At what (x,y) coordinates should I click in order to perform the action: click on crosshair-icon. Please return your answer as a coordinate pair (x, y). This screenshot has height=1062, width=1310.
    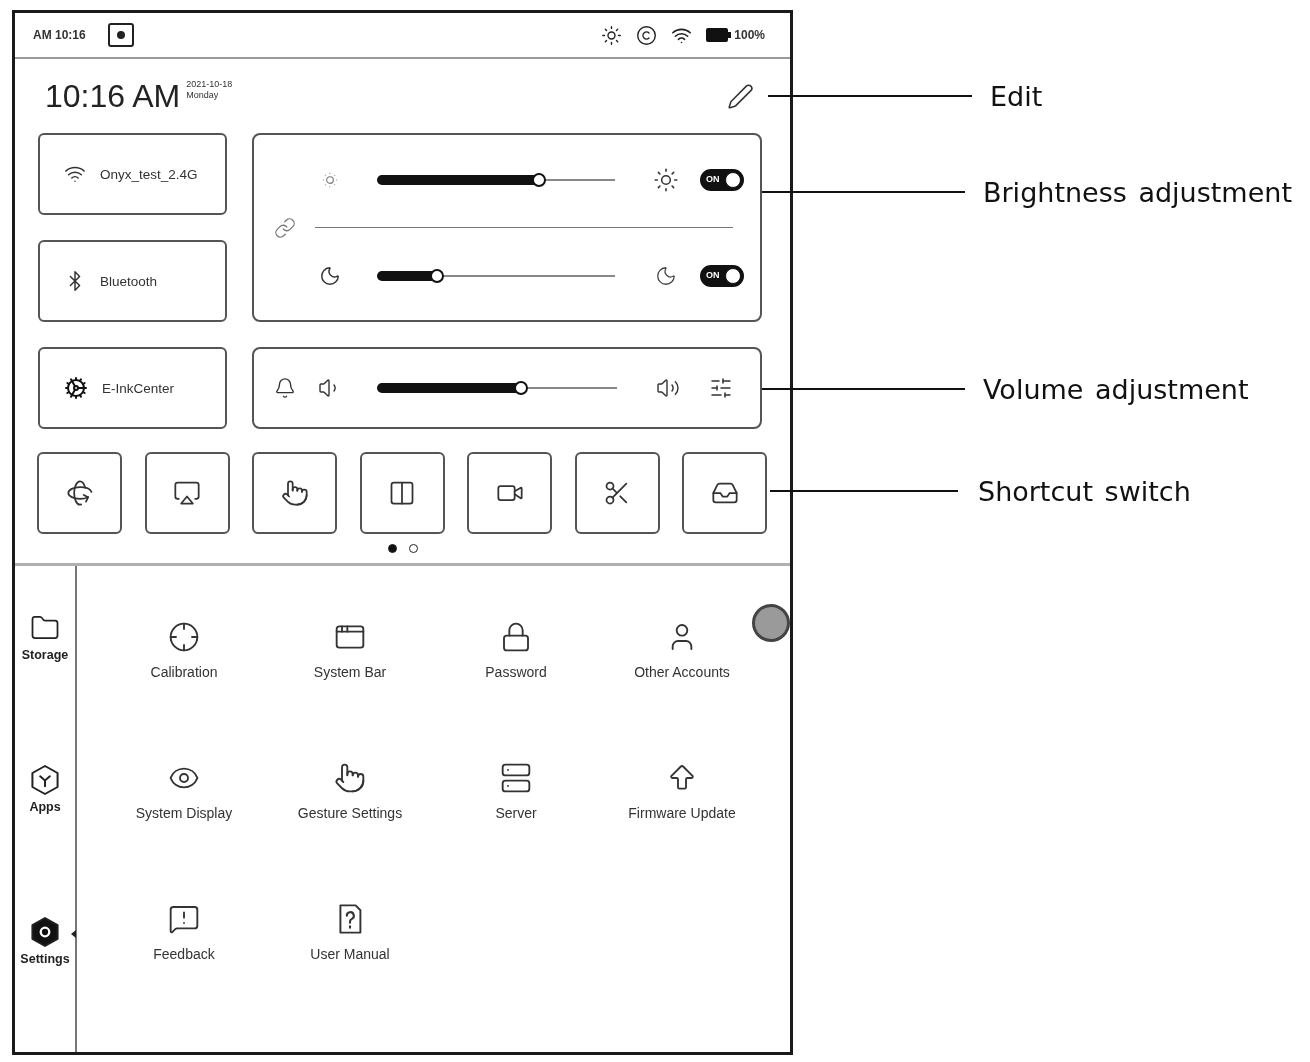
    Looking at the image, I should click on (184, 637).